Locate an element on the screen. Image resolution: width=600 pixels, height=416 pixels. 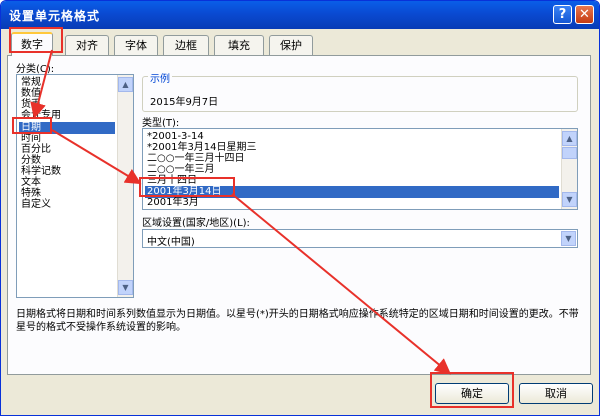
help-button: ? is located at coordinates (562, 14).